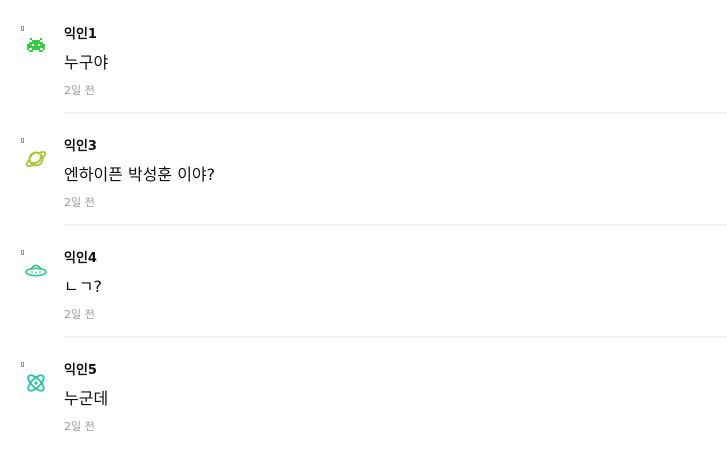  I want to click on comment-text: 엔하이픈 박성훈 이야?, so click(140, 174).